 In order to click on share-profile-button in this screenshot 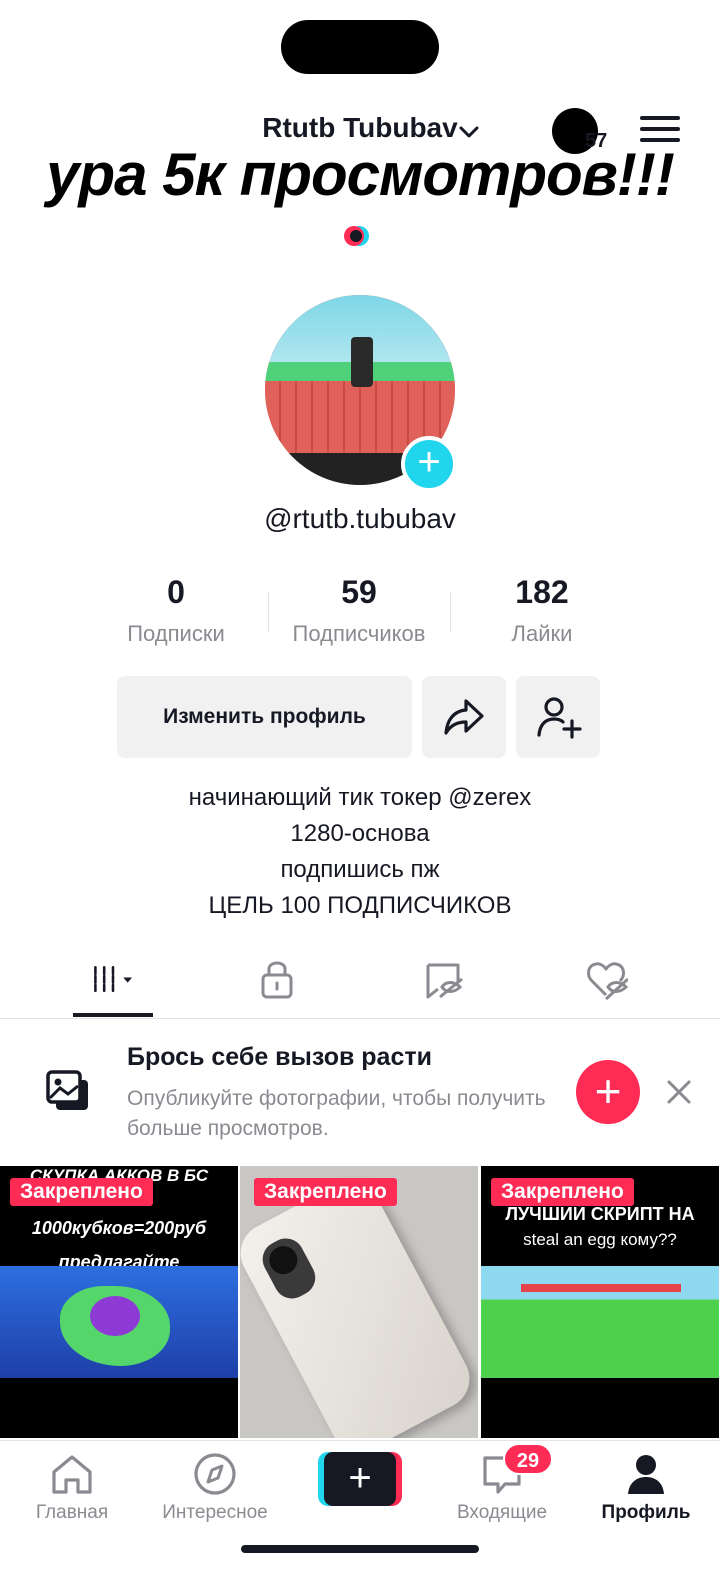, I will do `click(464, 717)`.